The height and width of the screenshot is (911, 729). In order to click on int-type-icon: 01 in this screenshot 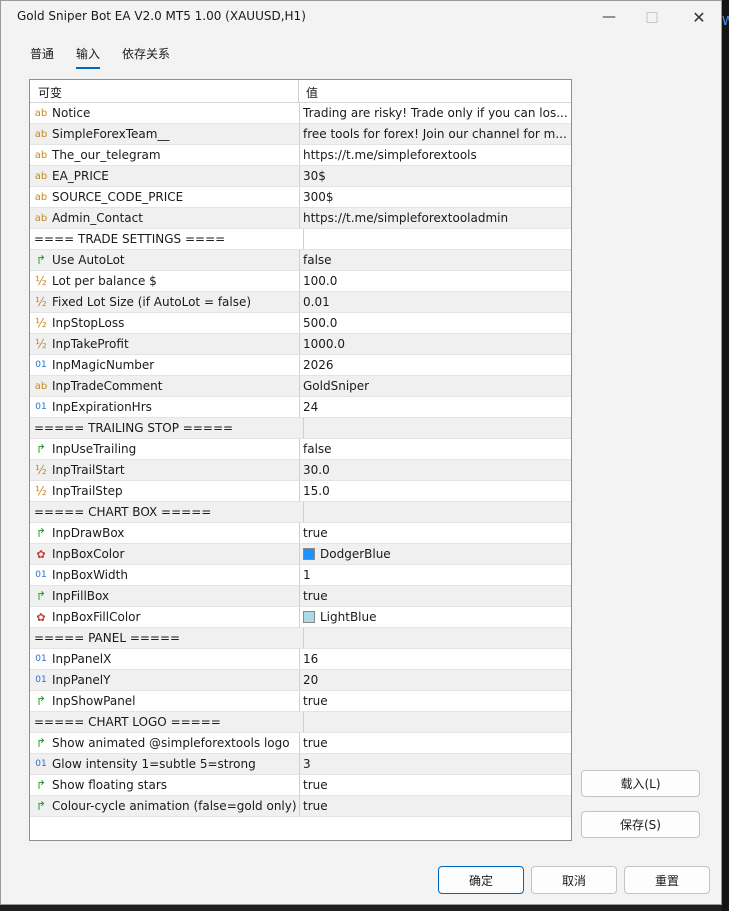, I will do `click(41, 365)`.